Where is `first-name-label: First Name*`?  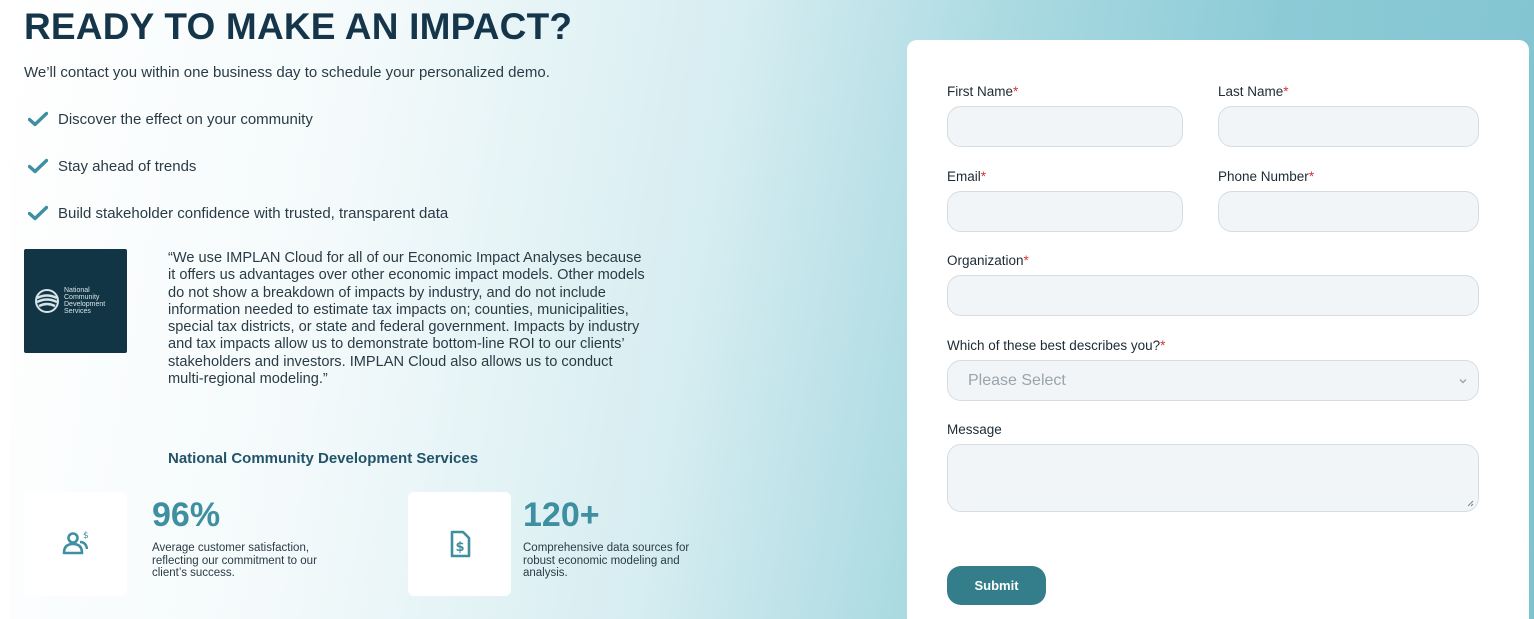
first-name-label: First Name* is located at coordinates (983, 91).